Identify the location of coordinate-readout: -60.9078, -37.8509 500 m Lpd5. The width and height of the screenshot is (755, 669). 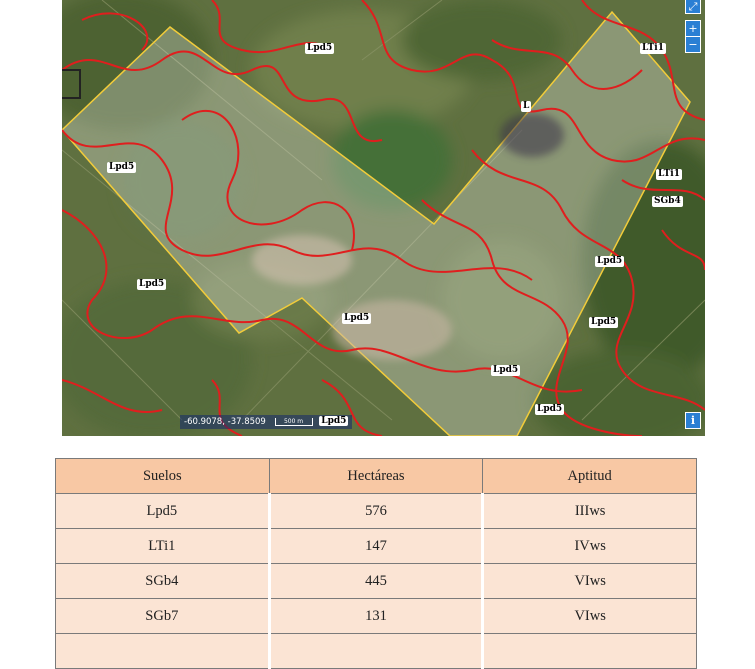
(266, 422).